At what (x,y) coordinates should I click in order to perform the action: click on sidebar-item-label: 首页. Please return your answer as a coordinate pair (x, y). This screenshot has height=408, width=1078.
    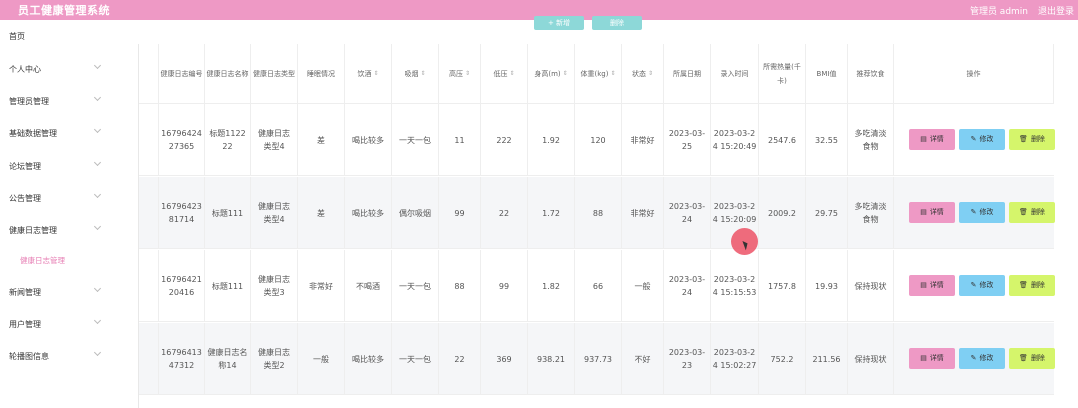
    Looking at the image, I should click on (17, 36).